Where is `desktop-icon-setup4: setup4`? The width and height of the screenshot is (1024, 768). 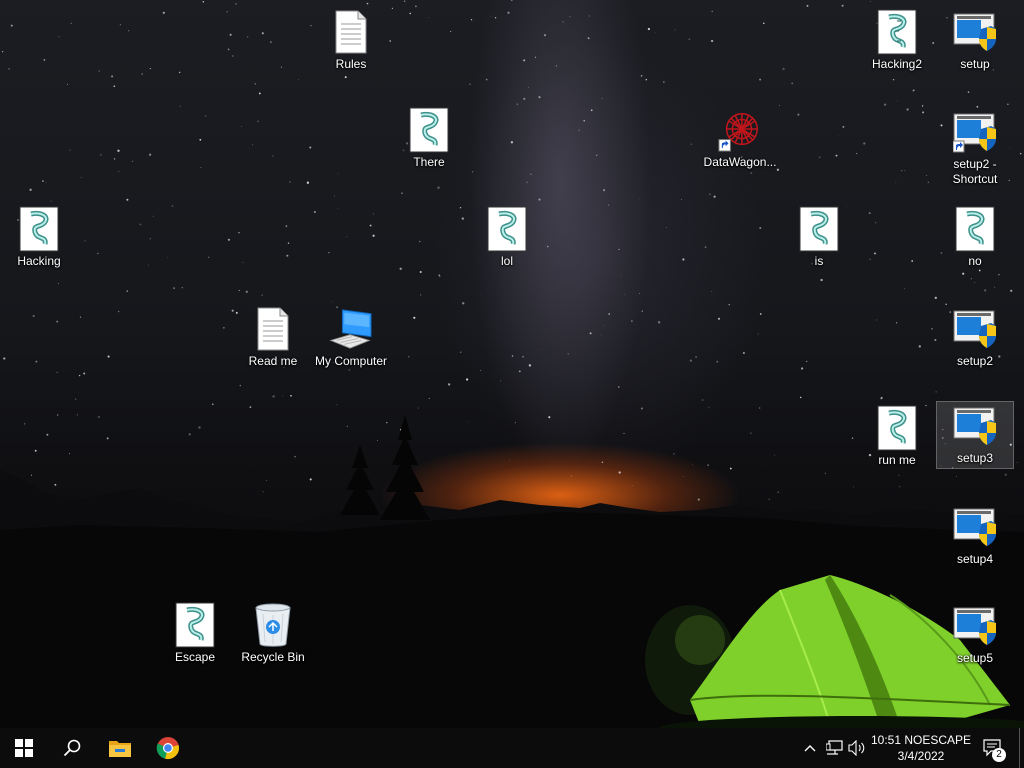
desktop-icon-setup4: setup4 is located at coordinates (975, 535).